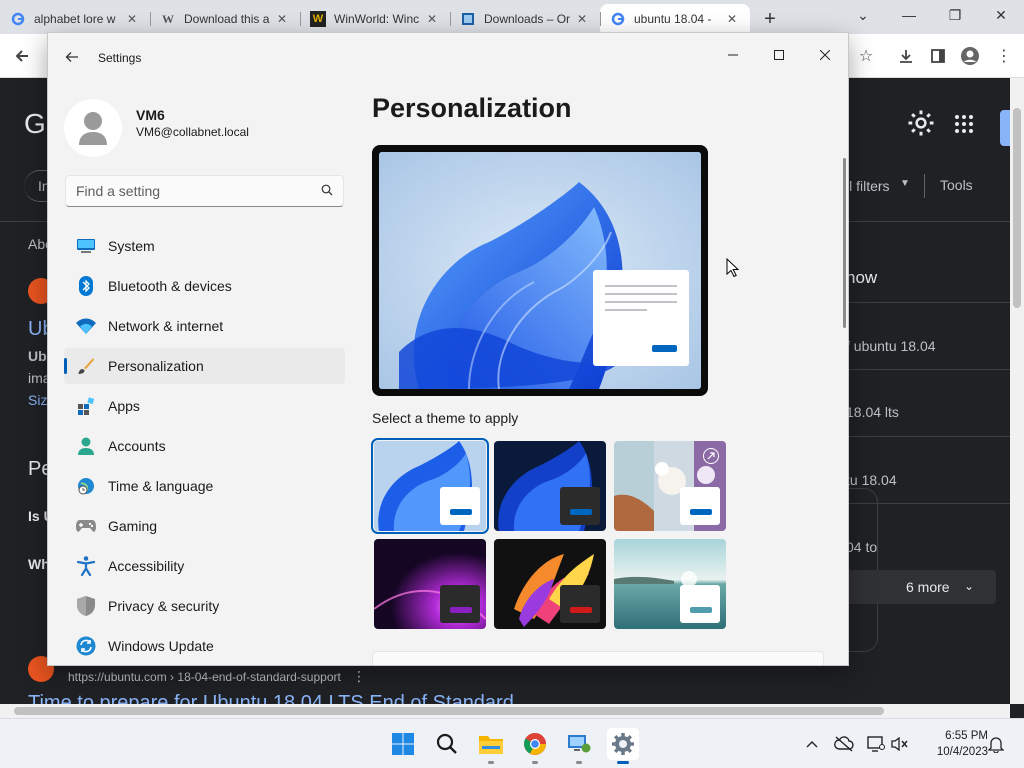 The height and width of the screenshot is (768, 1024). Describe the element at coordinates (37, 356) in the screenshot. I see `result-bold-text: Ub` at that location.